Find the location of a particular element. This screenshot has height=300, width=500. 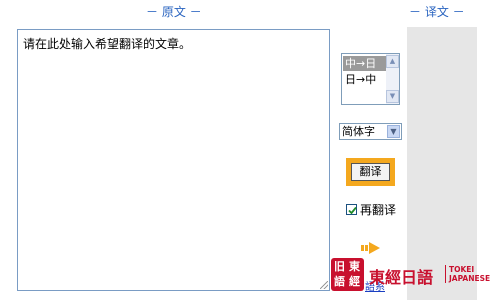

direction-option-ja-zh: 日→中 is located at coordinates (365, 79).